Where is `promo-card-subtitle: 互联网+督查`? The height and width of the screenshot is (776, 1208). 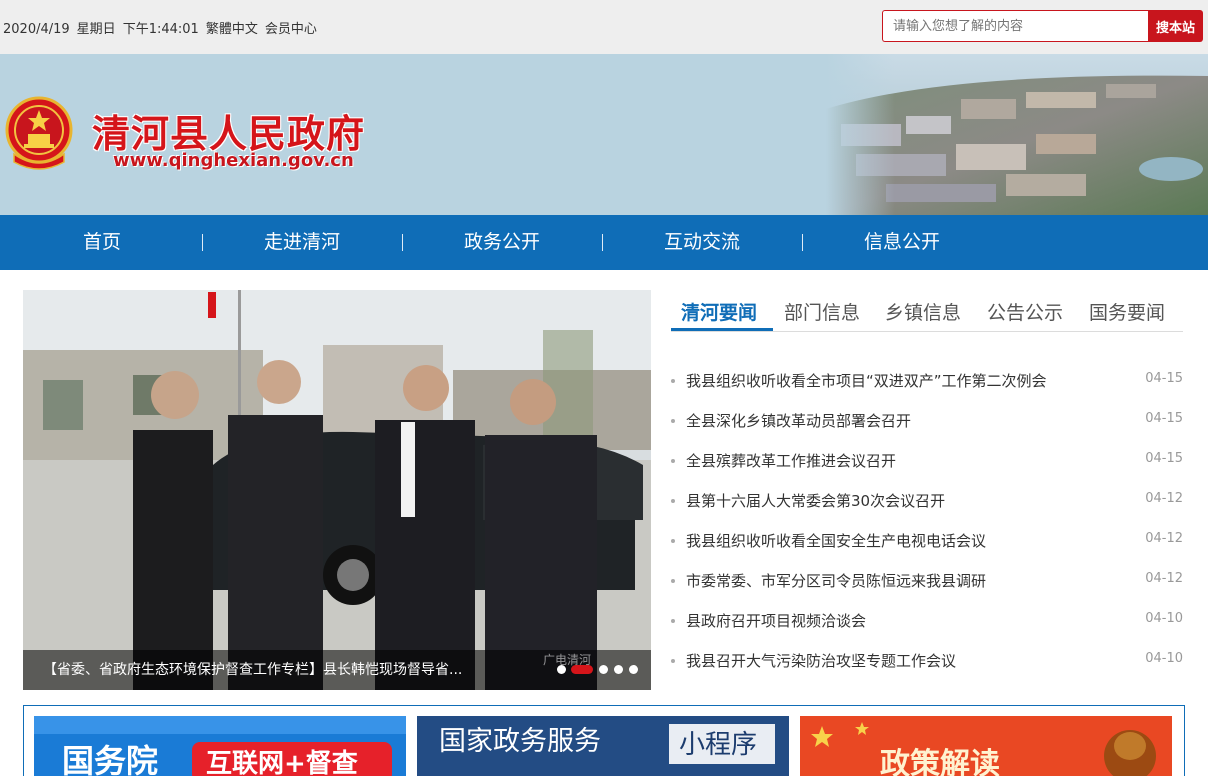 promo-card-subtitle: 互联网+督查 is located at coordinates (282, 762).